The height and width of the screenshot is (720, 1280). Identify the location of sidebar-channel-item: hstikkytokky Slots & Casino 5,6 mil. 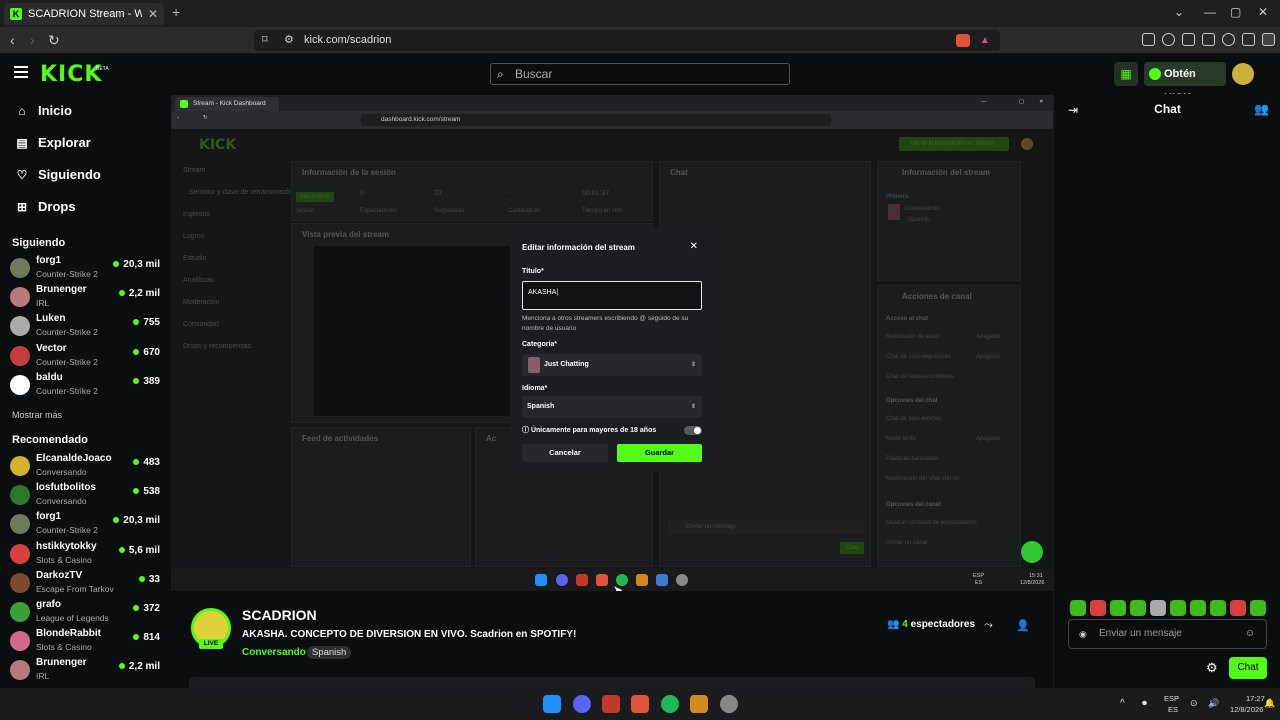
(85, 554).